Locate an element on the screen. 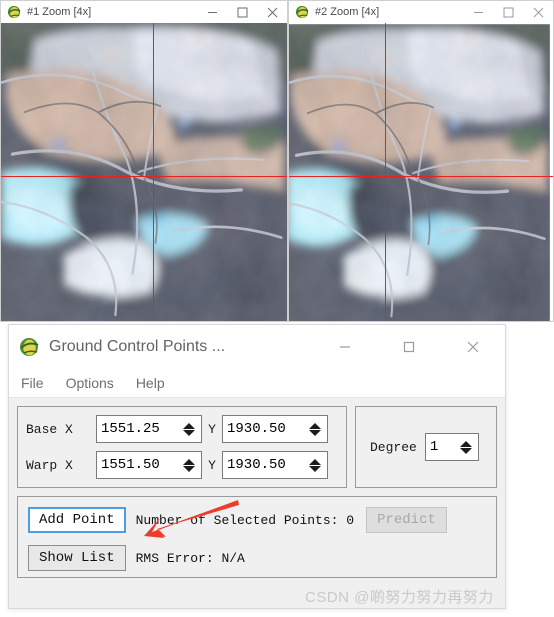 Image resolution: width=554 pixels, height=617 pixels. zoom-window-1-titlebar: #1 Zoom [4x] is located at coordinates (144, 12).